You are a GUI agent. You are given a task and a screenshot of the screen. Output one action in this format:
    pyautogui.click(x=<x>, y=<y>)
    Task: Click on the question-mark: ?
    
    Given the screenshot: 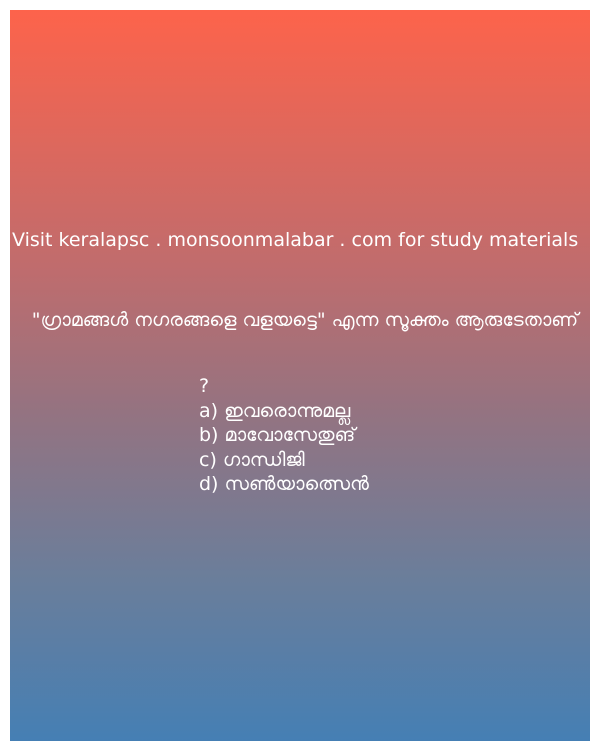 What is the action you would take?
    pyautogui.click(x=204, y=386)
    